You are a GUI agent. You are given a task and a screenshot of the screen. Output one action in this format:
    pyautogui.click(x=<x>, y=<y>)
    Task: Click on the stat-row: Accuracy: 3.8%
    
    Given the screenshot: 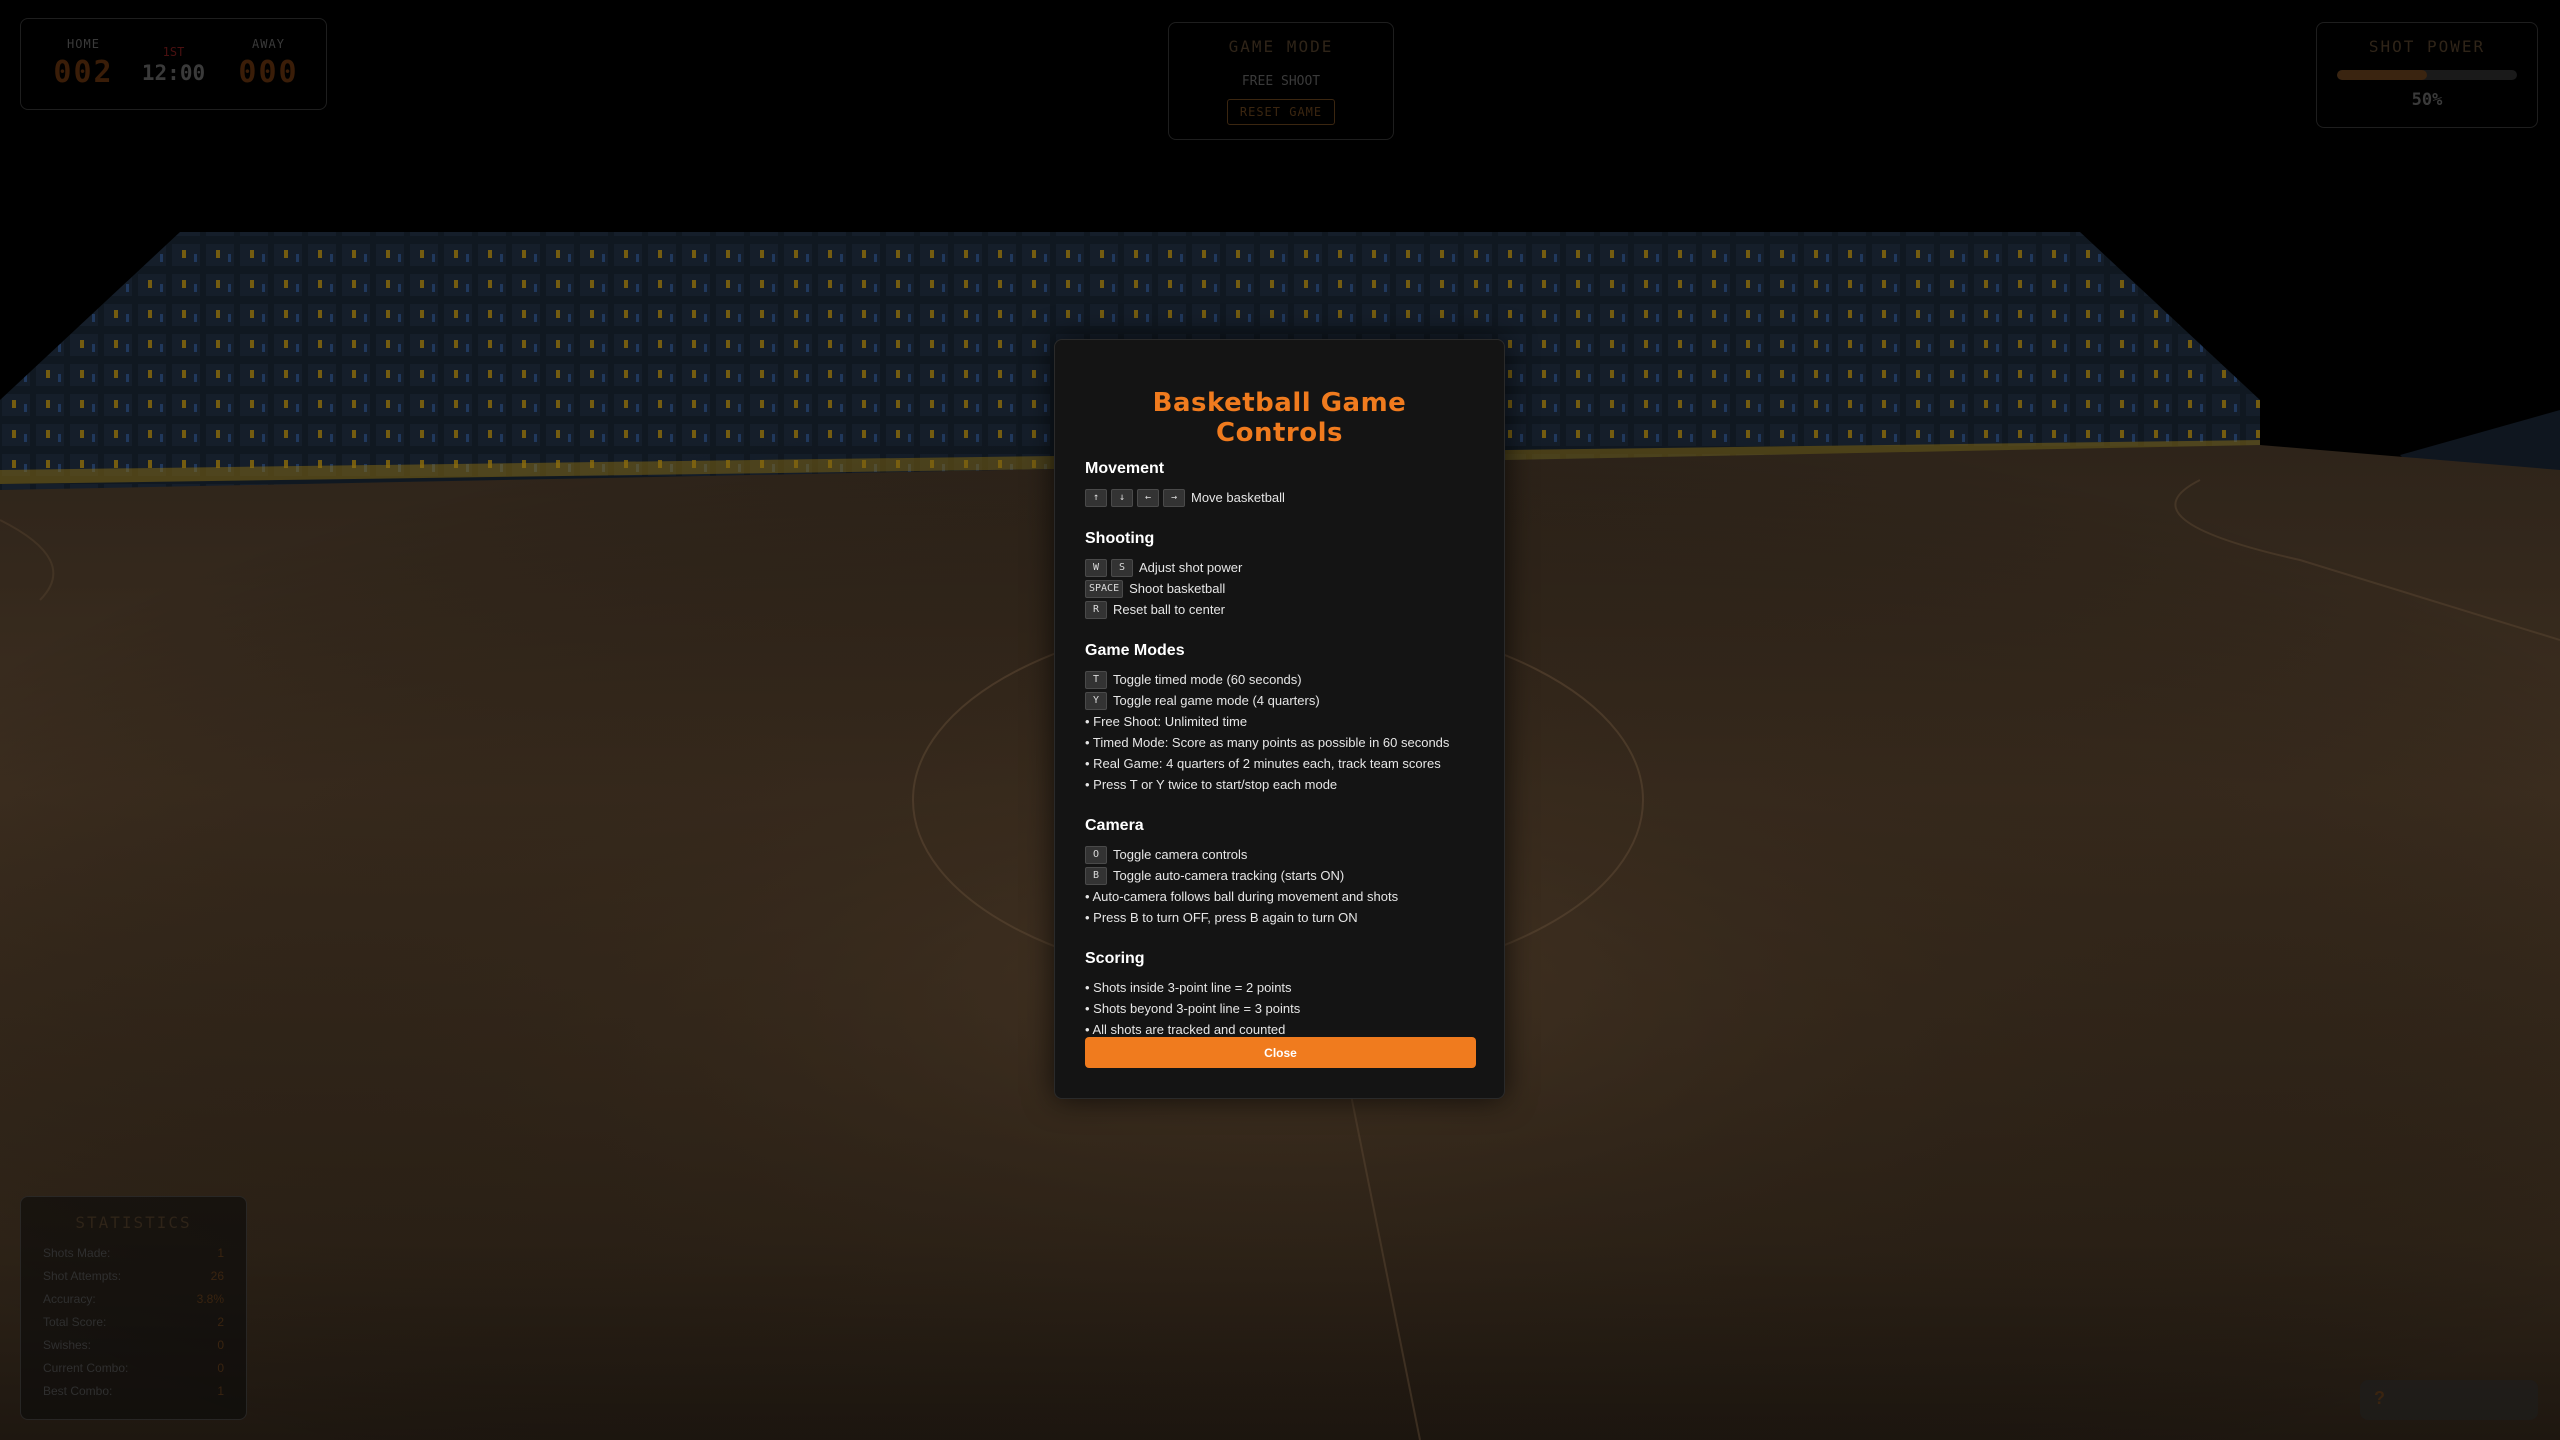 What is the action you would take?
    pyautogui.click(x=133, y=1299)
    